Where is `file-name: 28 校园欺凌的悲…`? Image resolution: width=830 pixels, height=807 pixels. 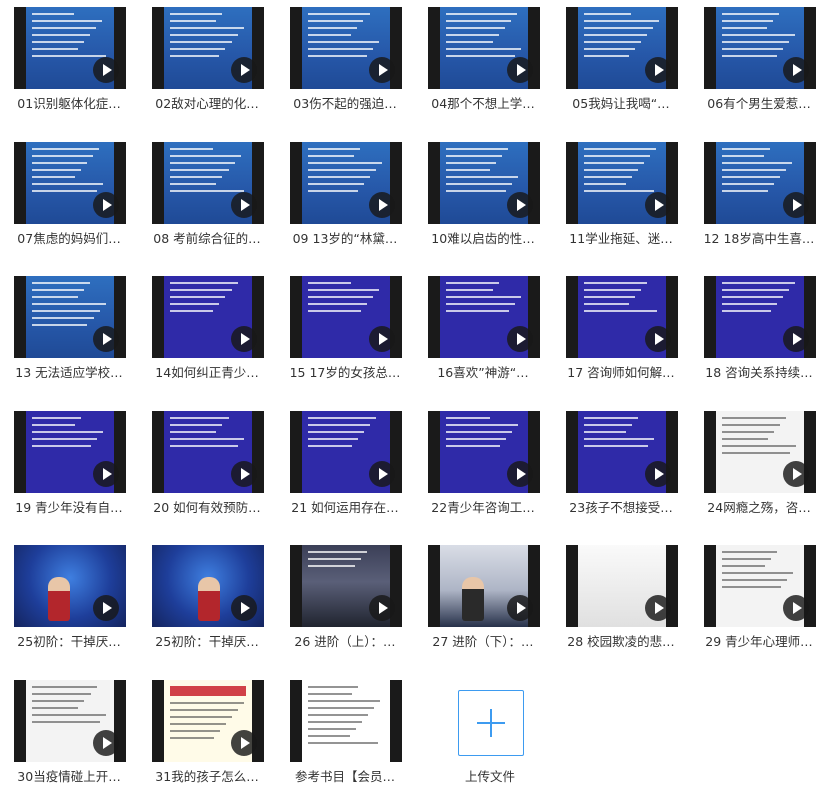 file-name: 28 校园欺凌的悲… is located at coordinates (621, 640).